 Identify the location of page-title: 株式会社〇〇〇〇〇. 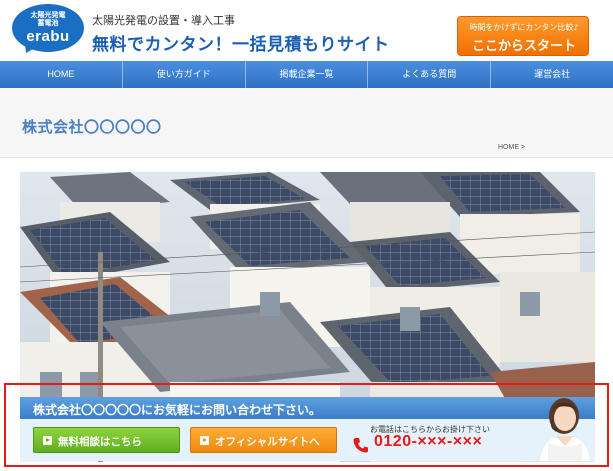
(92, 127).